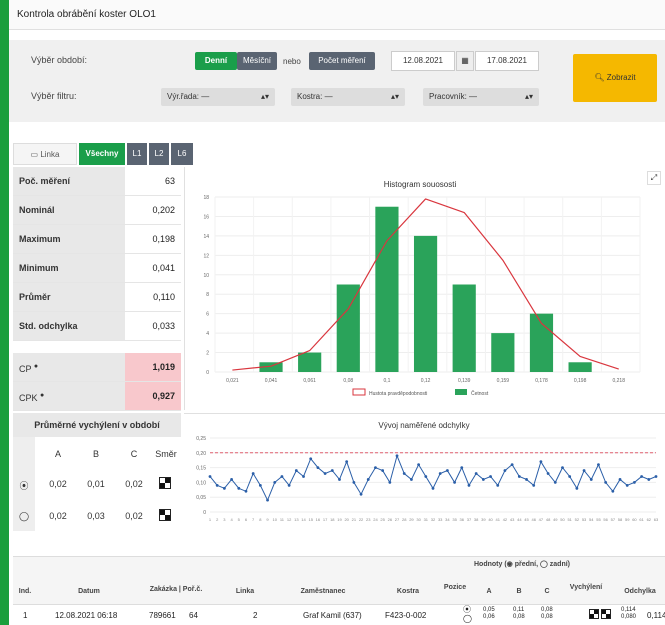 The height and width of the screenshot is (625, 665). Describe the element at coordinates (586, 587) in the screenshot. I see `col-header: Vychýlení` at that location.